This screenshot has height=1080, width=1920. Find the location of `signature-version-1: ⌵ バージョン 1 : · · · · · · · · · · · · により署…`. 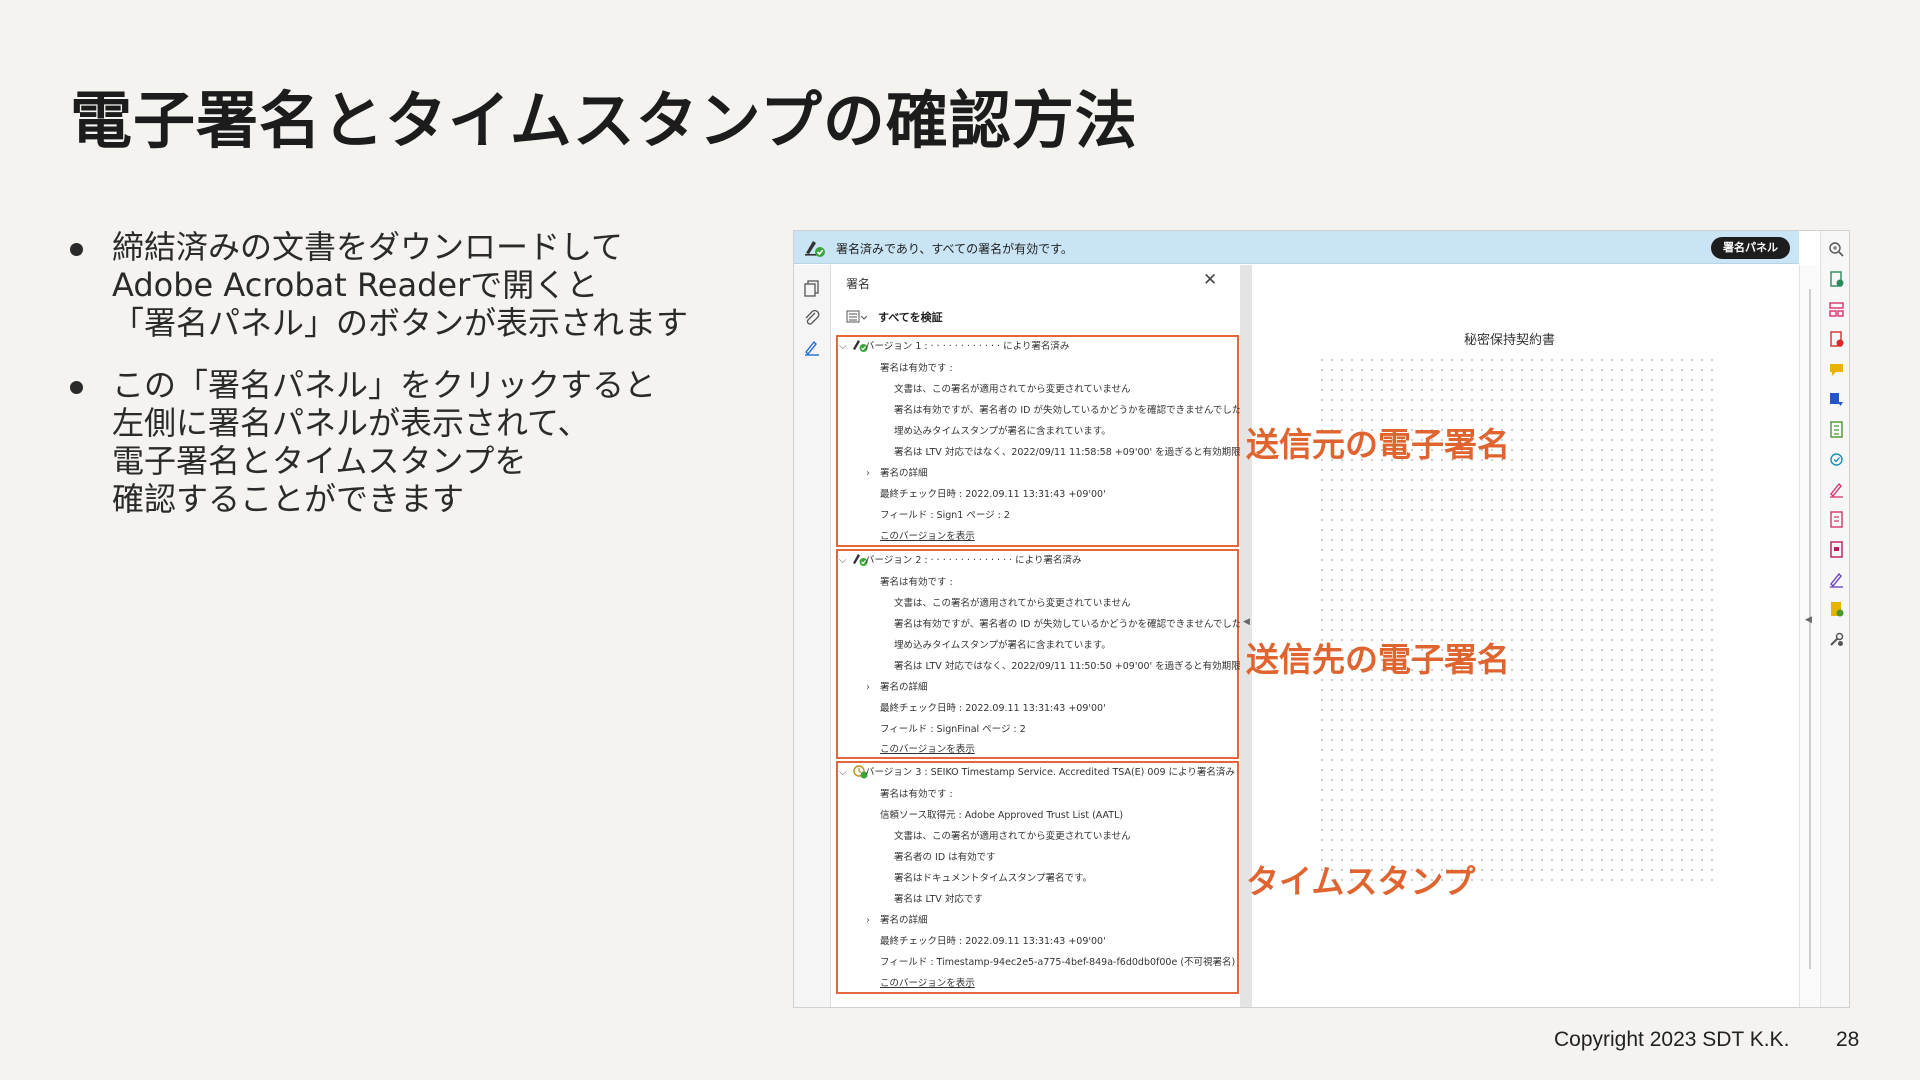

signature-version-1: ⌵ バージョン 1 : · · · · · · · · · · · · により署… is located at coordinates (1062, 441).